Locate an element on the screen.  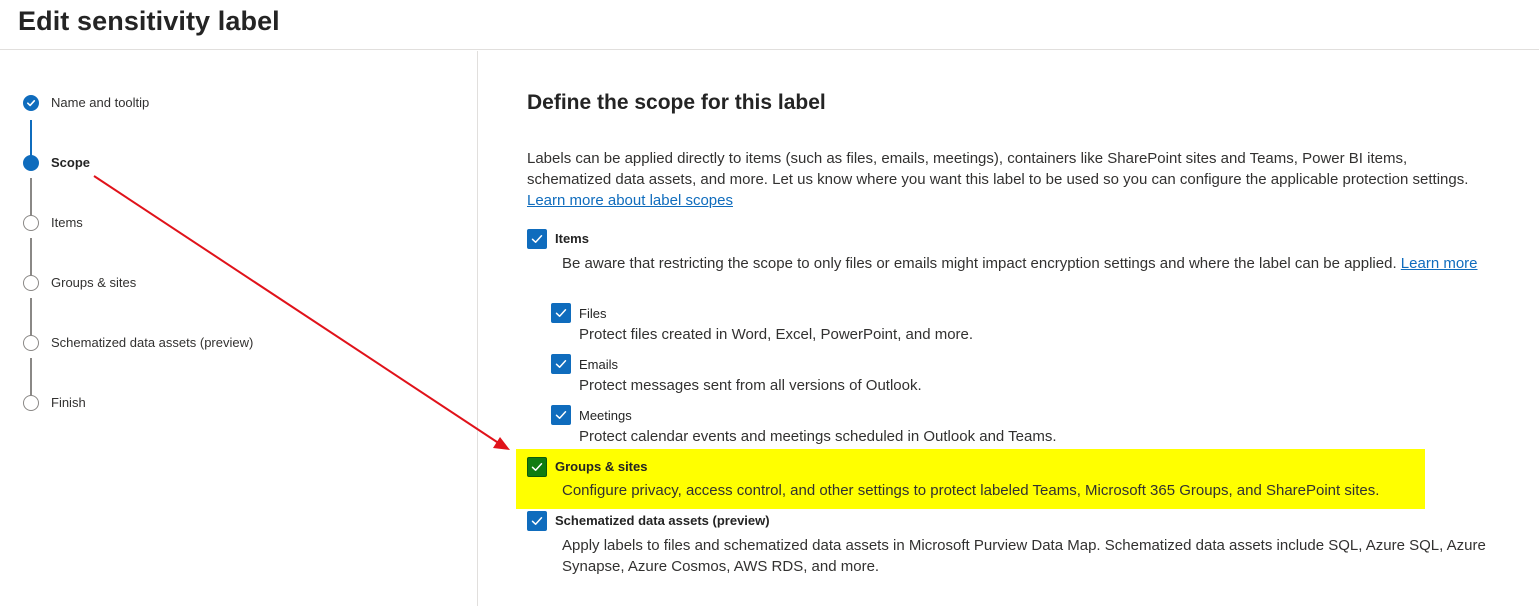
meetings-label: Meetings is located at coordinates (605, 415).